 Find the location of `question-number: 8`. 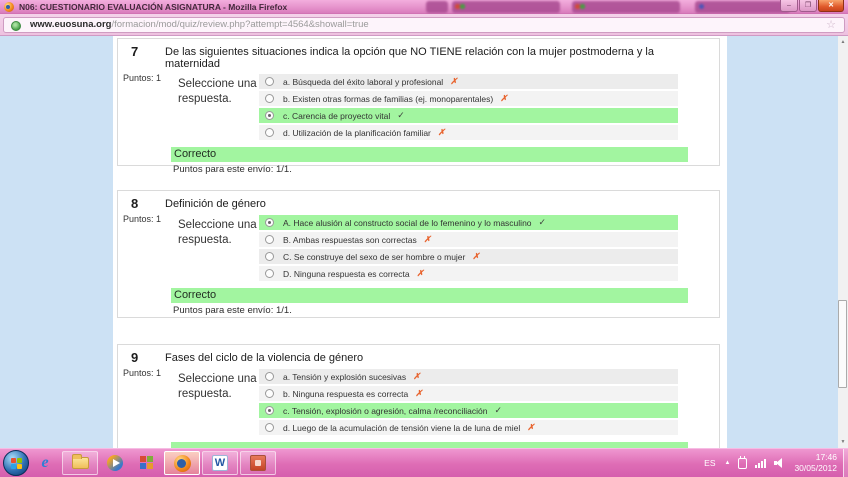

question-number: 8 is located at coordinates (135, 203).